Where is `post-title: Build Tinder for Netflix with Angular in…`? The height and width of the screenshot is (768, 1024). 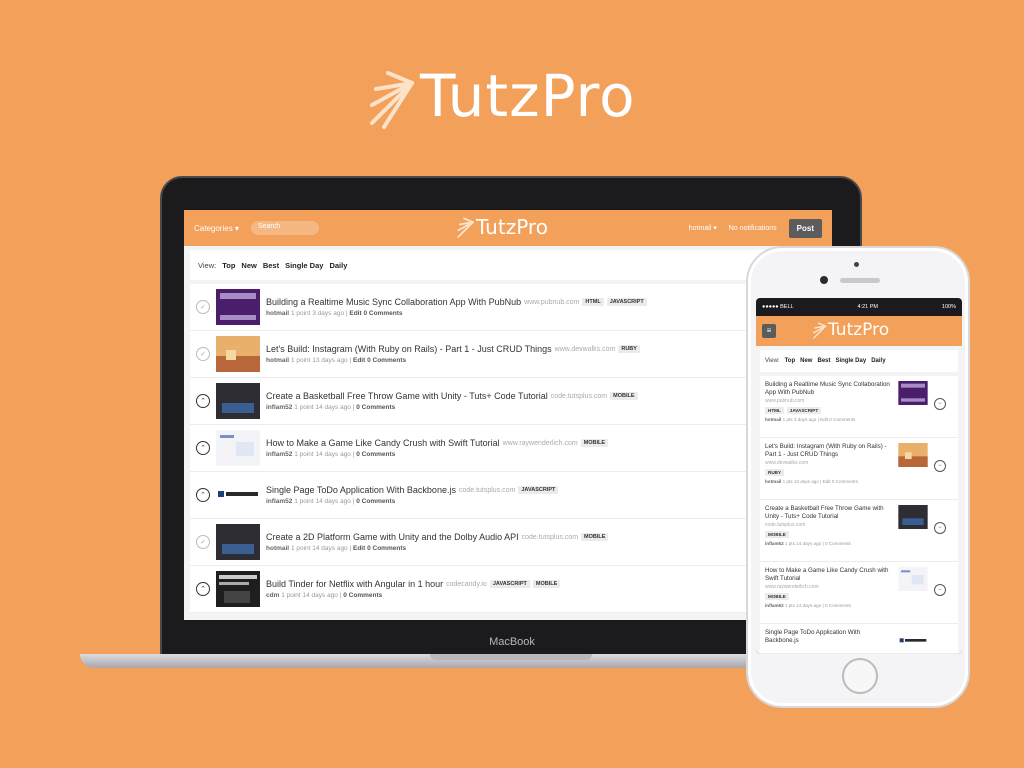 post-title: Build Tinder for Netflix with Angular in… is located at coordinates (354, 584).